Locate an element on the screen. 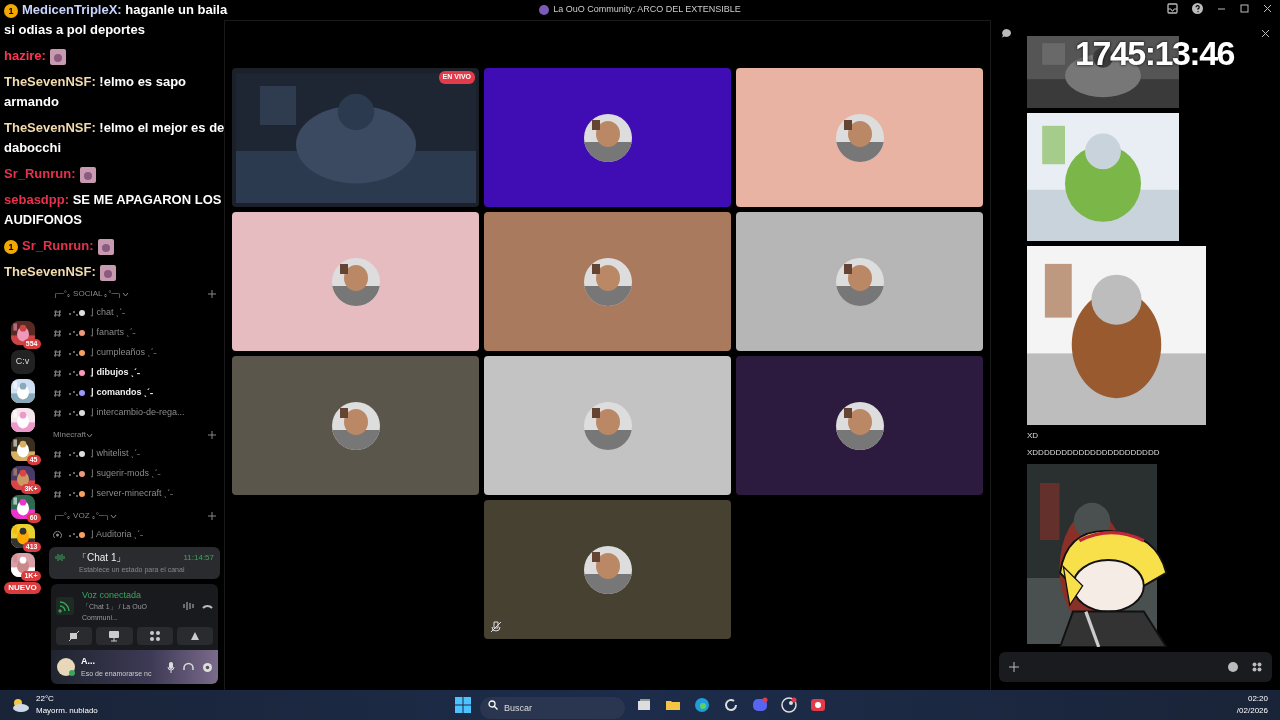 This screenshot has width=1280, height=720. sound-wave-icon is located at coordinates (188, 605).